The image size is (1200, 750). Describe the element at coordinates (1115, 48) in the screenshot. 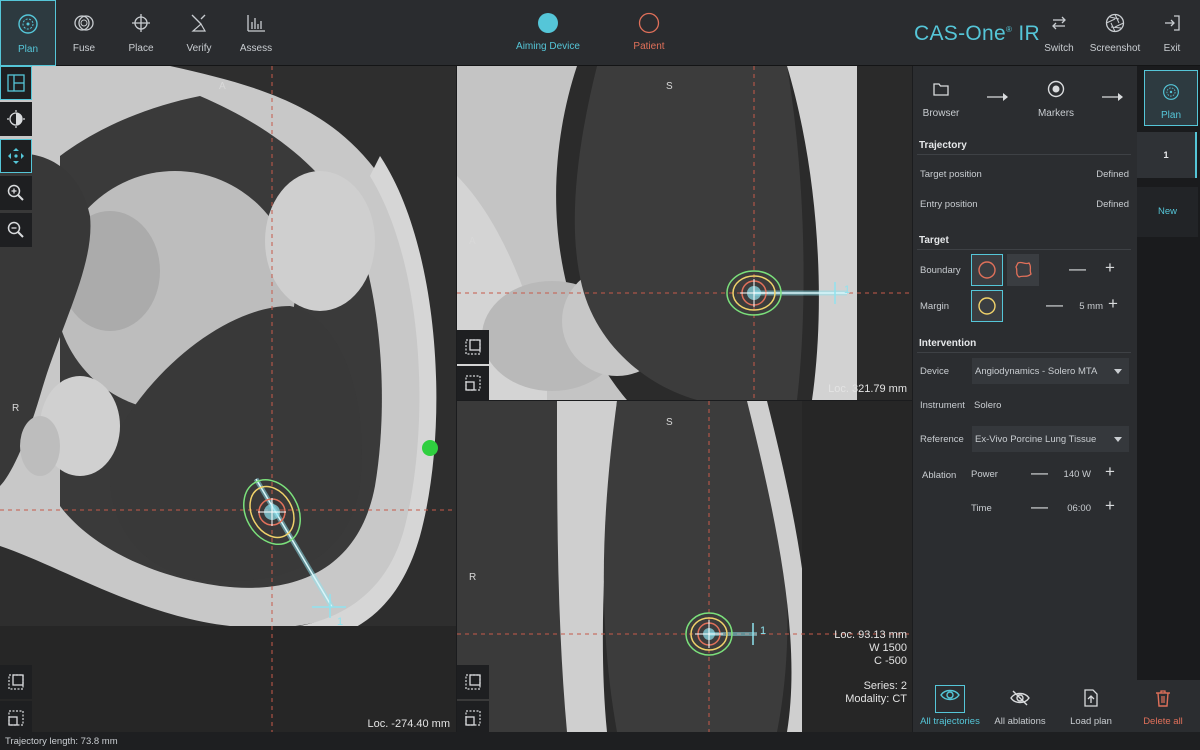

I see `screenshot-label: Screenshot` at that location.